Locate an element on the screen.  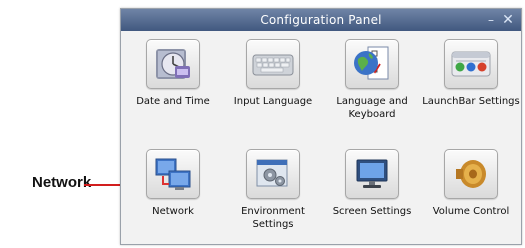
monitor-icon is located at coordinates (372, 173).